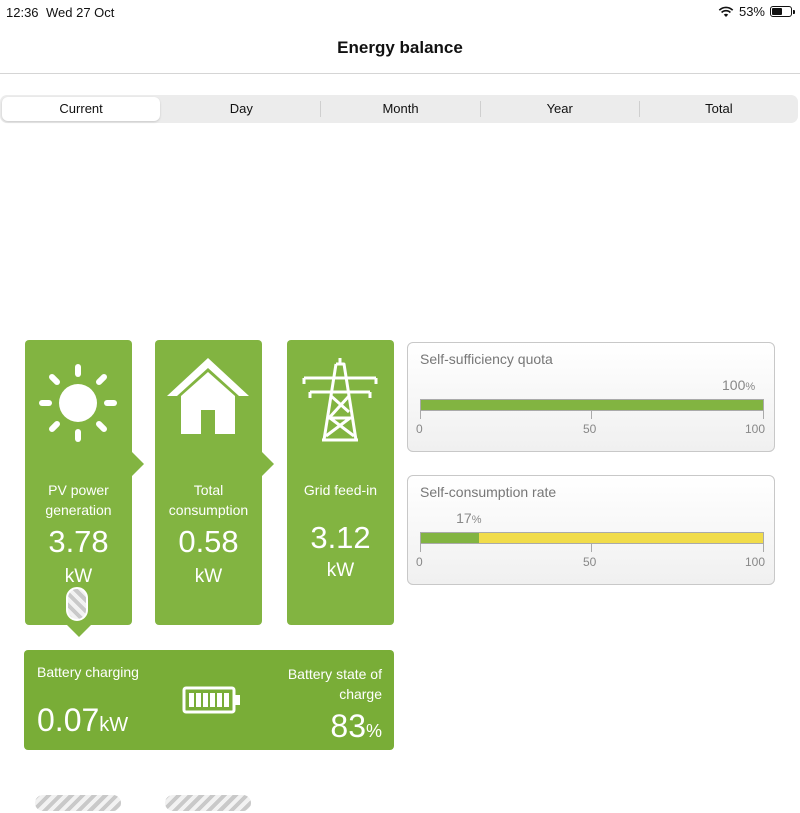  I want to click on self-consumption-remainder, so click(621, 538).